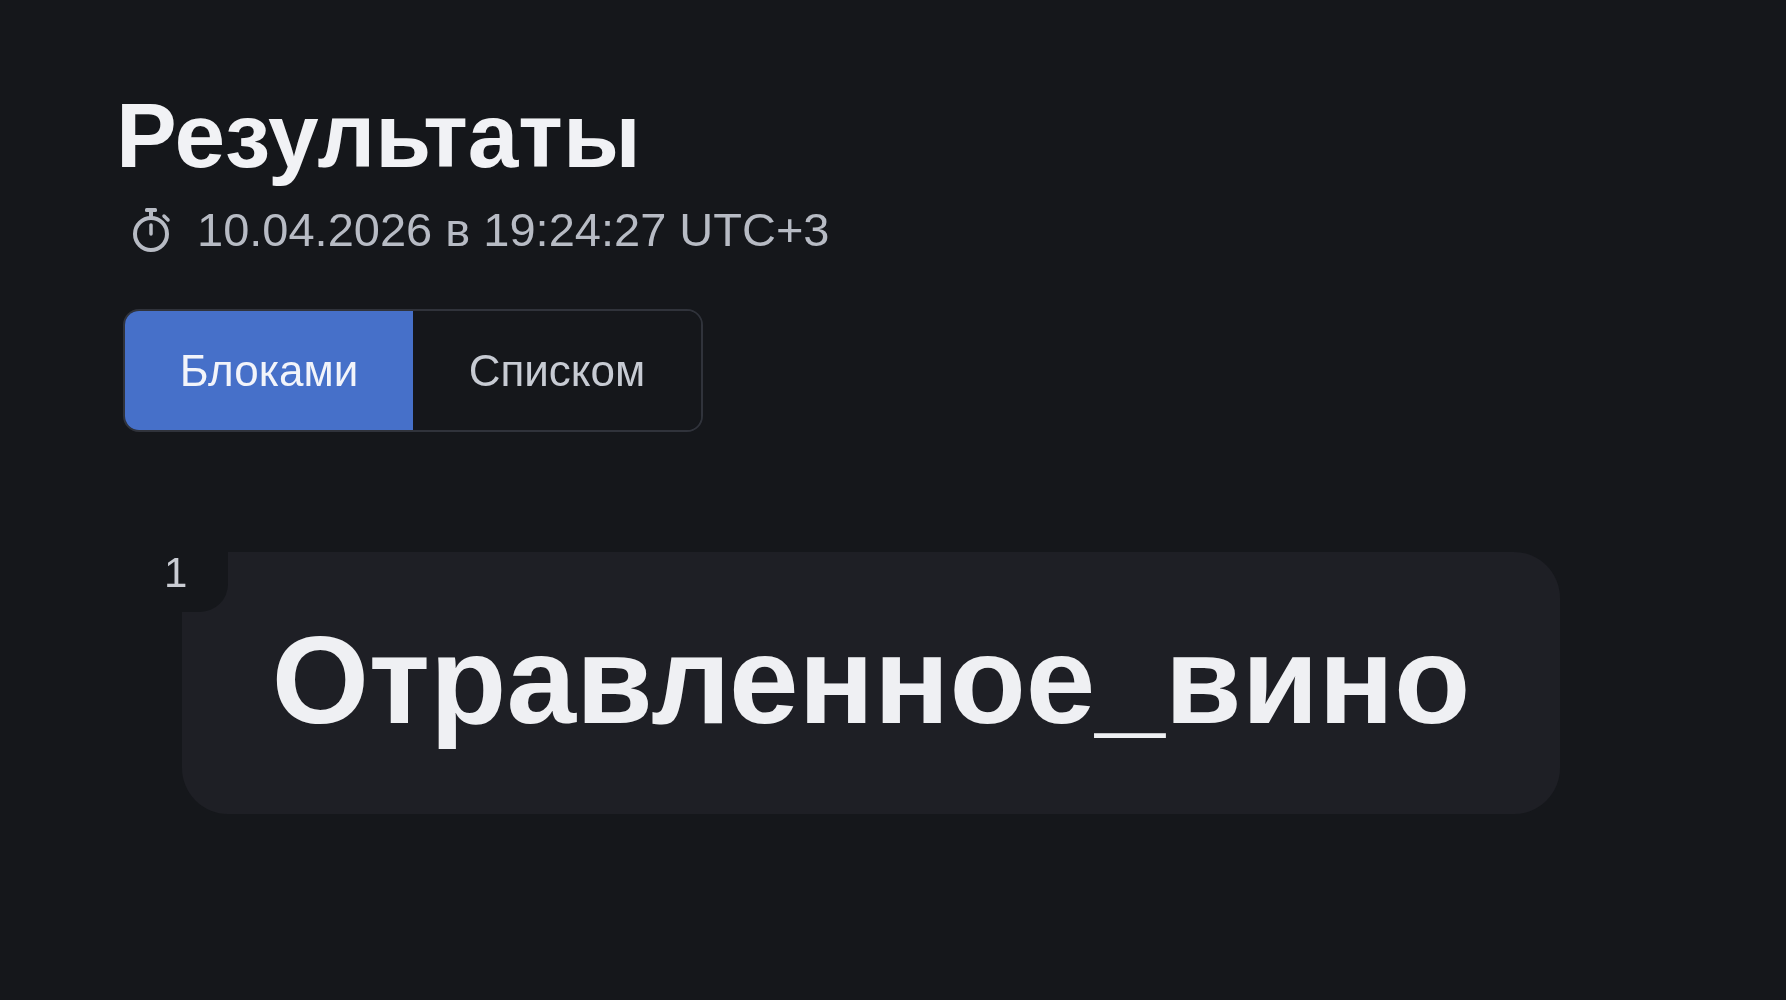 This screenshot has width=1786, height=1000. What do you see at coordinates (378, 136) in the screenshot?
I see `page-title: Результаты` at bounding box center [378, 136].